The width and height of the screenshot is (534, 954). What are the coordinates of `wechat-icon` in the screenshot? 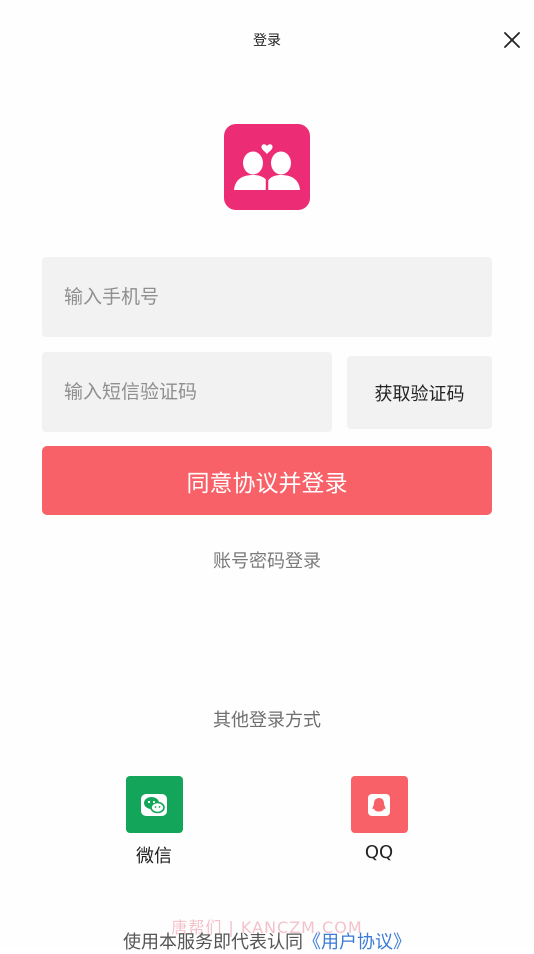 It's located at (154, 804).